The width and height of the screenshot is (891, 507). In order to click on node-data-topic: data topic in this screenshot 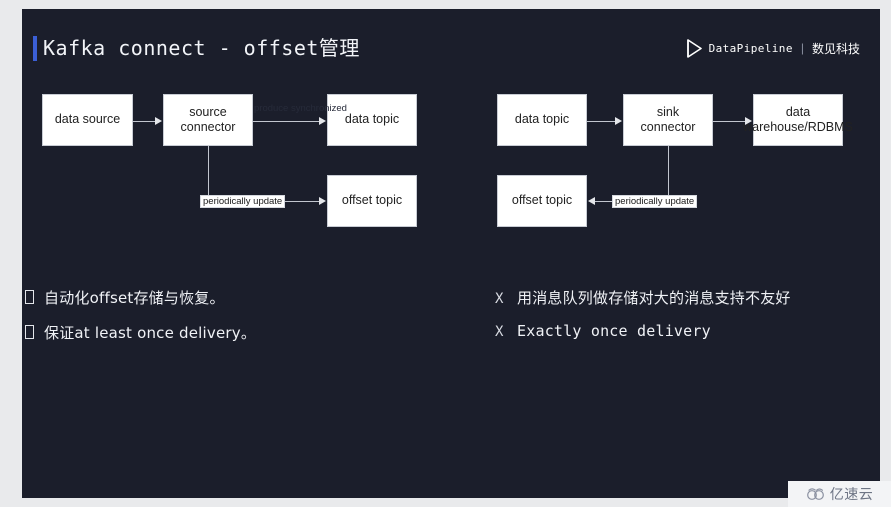, I will do `click(372, 120)`.